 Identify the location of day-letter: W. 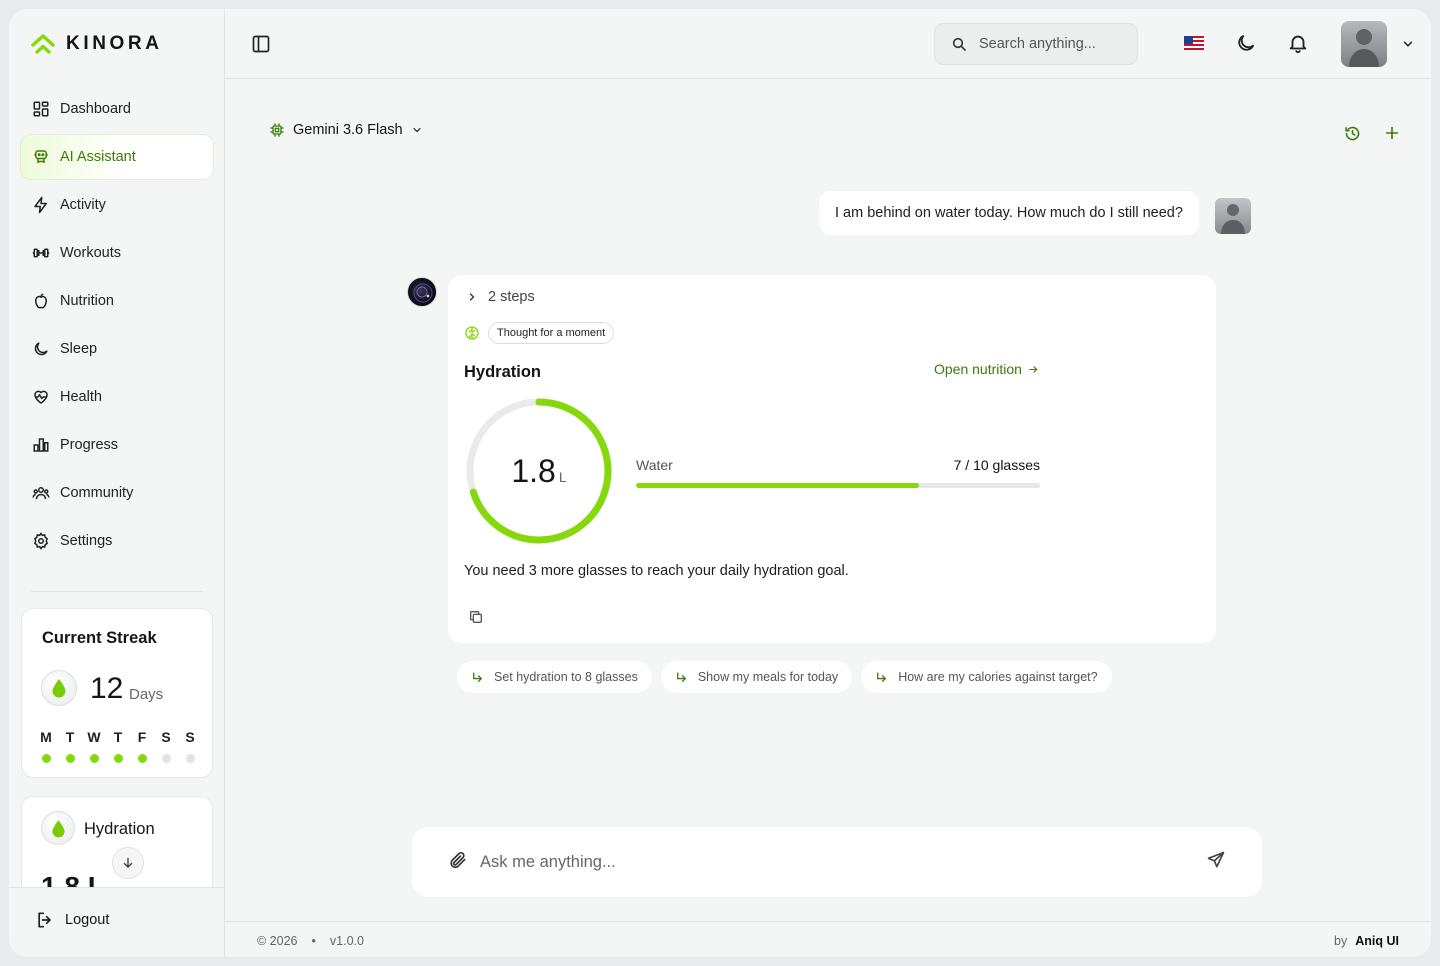
(94, 737).